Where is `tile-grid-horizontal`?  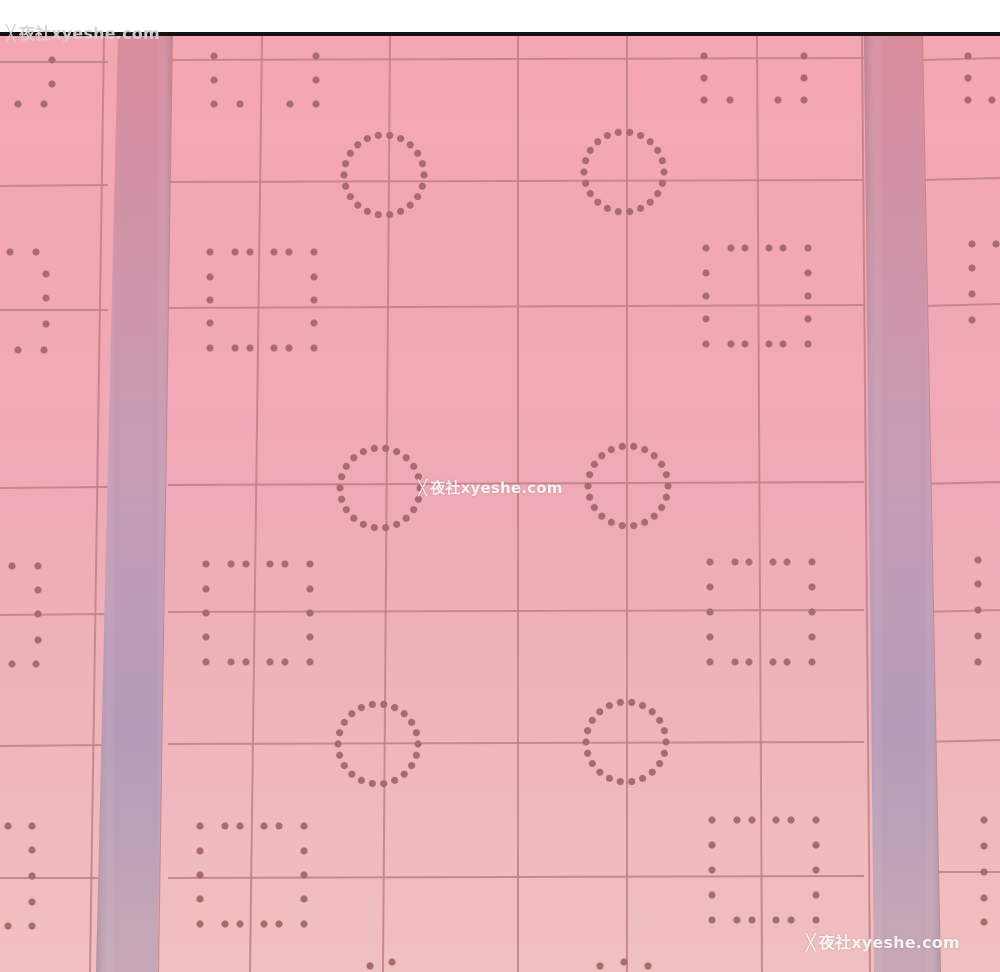 tile-grid-horizontal is located at coordinates (54, 745).